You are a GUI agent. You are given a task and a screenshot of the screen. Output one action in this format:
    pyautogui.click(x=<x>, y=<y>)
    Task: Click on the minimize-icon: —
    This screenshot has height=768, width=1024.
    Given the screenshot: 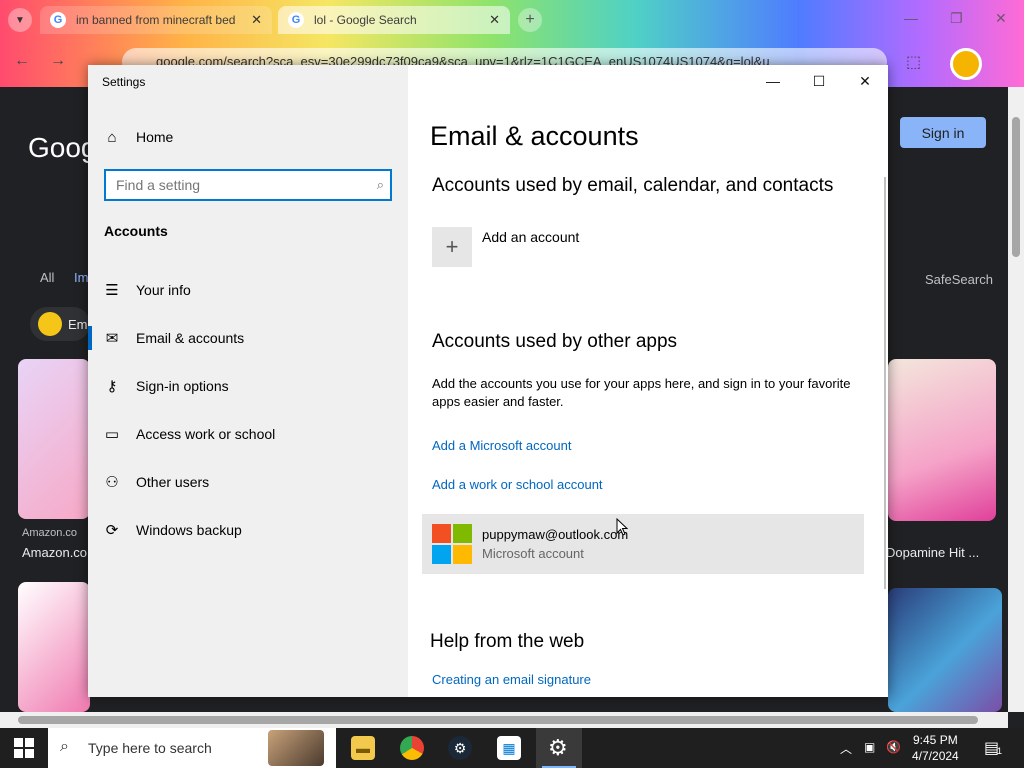 What is the action you would take?
    pyautogui.click(x=773, y=81)
    